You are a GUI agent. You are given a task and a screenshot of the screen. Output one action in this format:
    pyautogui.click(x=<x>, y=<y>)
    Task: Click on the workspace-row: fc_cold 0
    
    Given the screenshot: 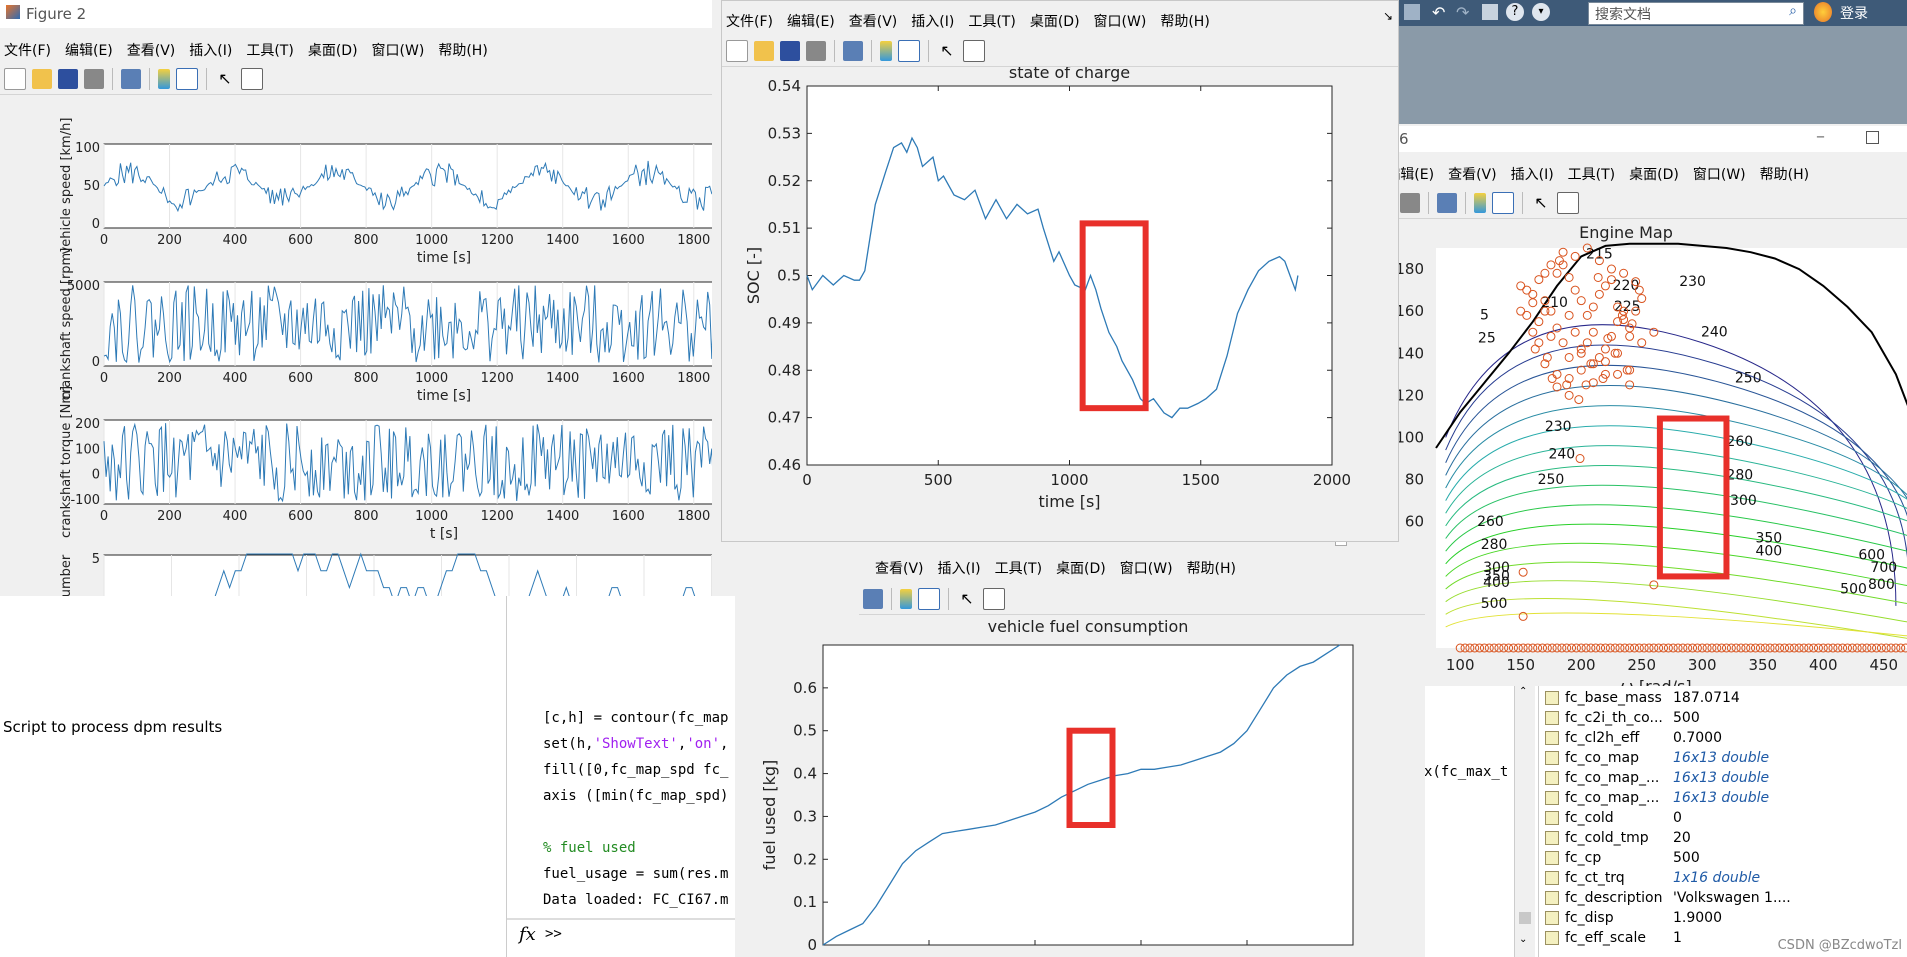 What is the action you would take?
    pyautogui.click(x=1719, y=818)
    